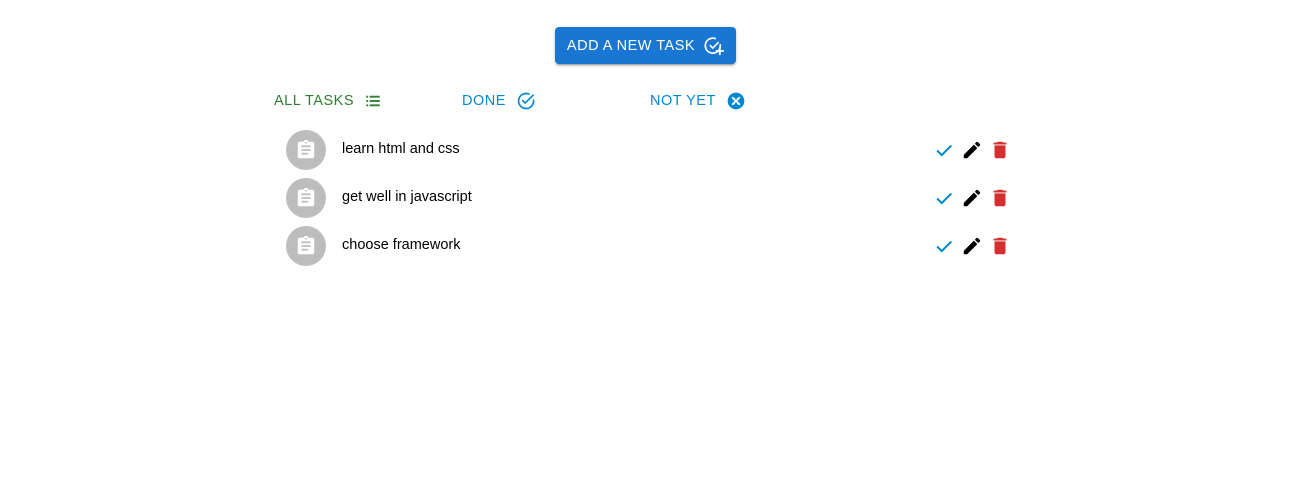 This screenshot has width=1292, height=488. What do you see at coordinates (407, 197) in the screenshot?
I see `task-text: get well in javascript` at bounding box center [407, 197].